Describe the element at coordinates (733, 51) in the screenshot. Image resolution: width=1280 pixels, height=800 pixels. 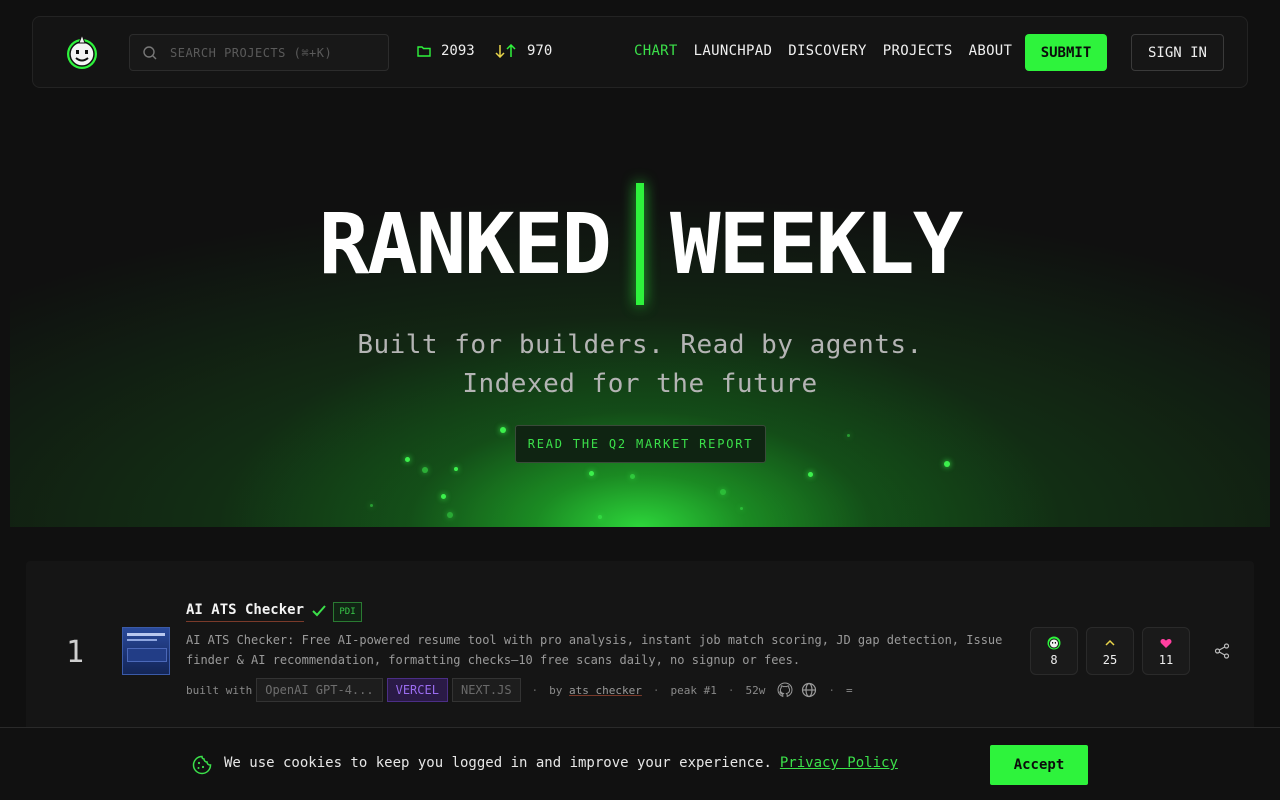
I see `nav-link-launchpad: LAUNCHPAD` at that location.